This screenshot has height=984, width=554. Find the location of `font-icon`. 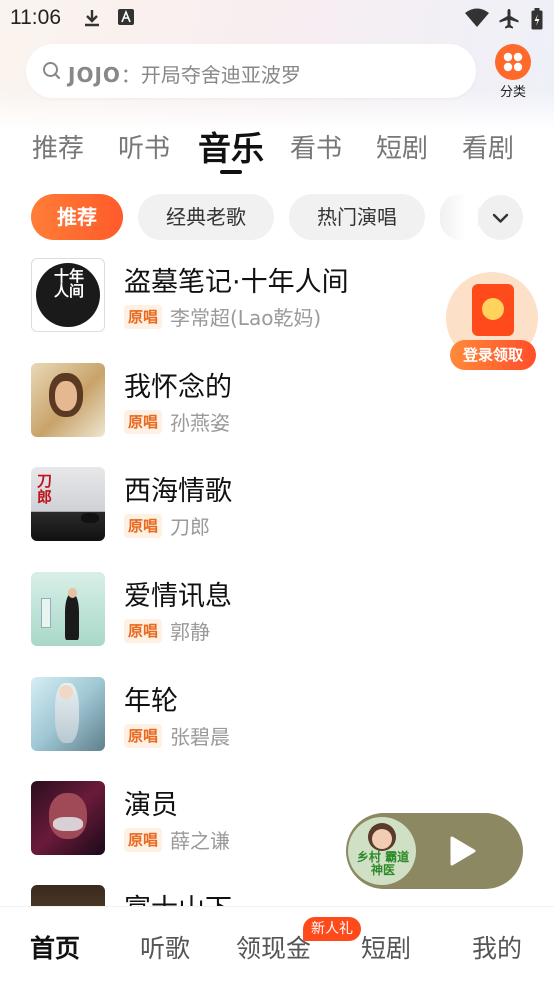

font-icon is located at coordinates (126, 17).